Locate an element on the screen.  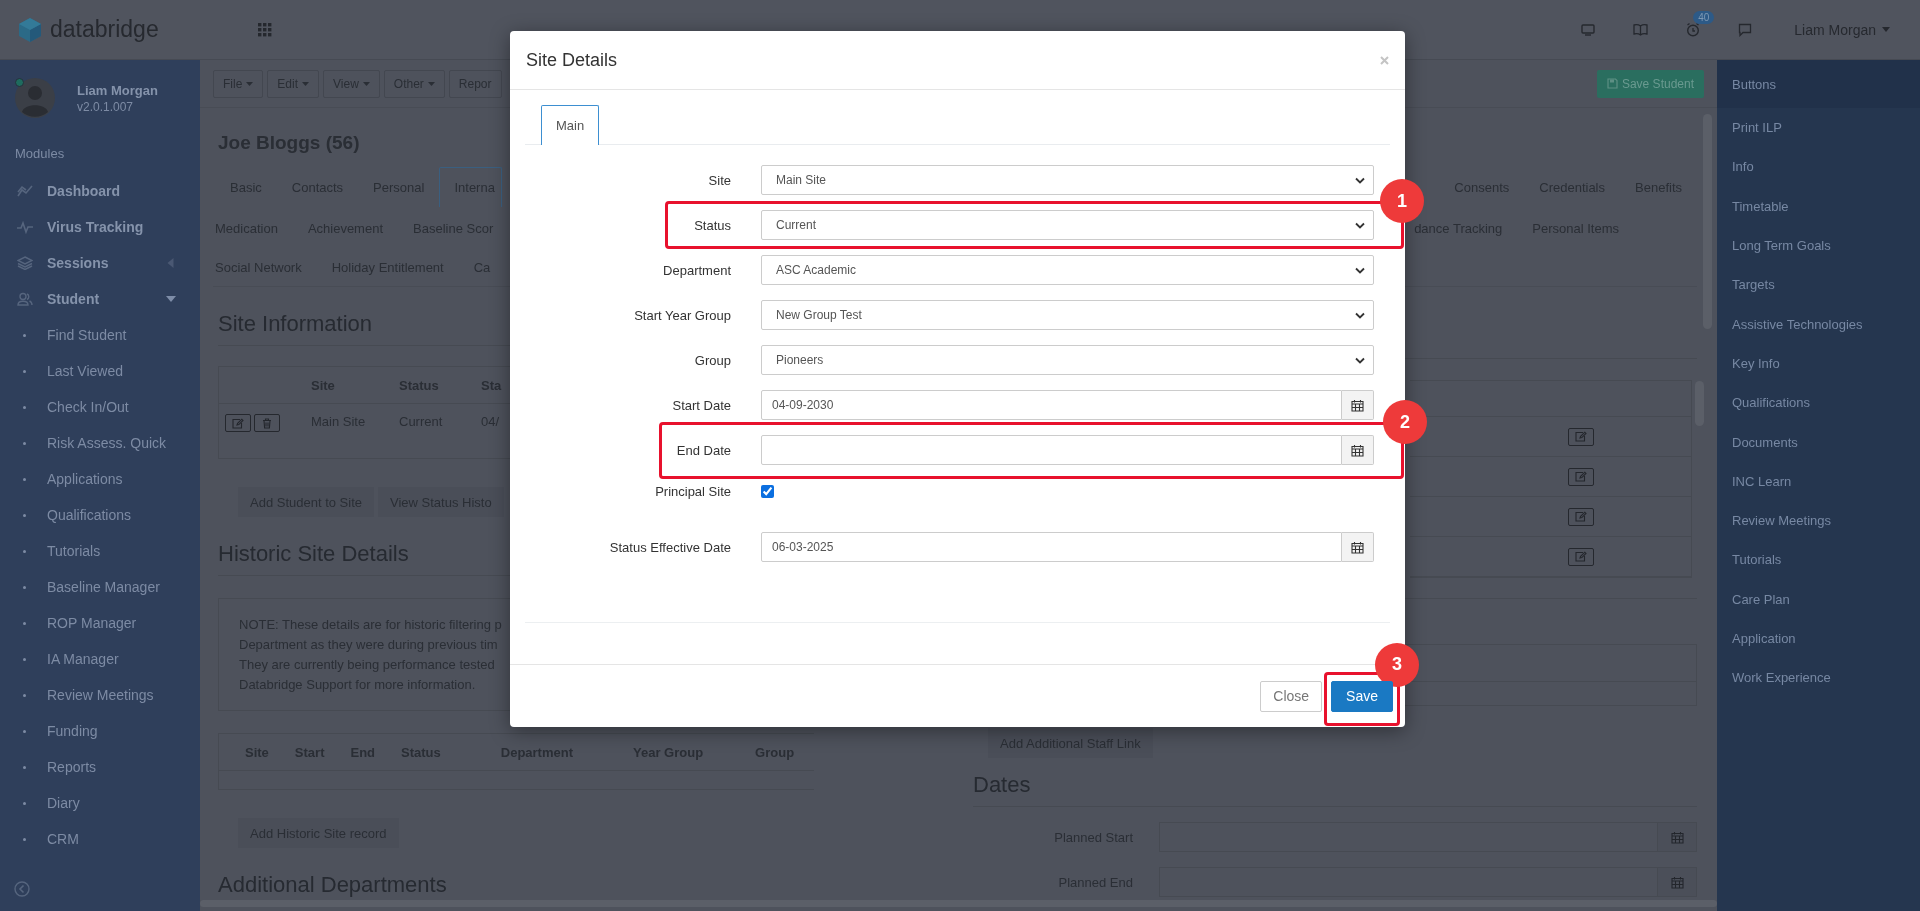
close-button: Close is located at coordinates (1291, 696).